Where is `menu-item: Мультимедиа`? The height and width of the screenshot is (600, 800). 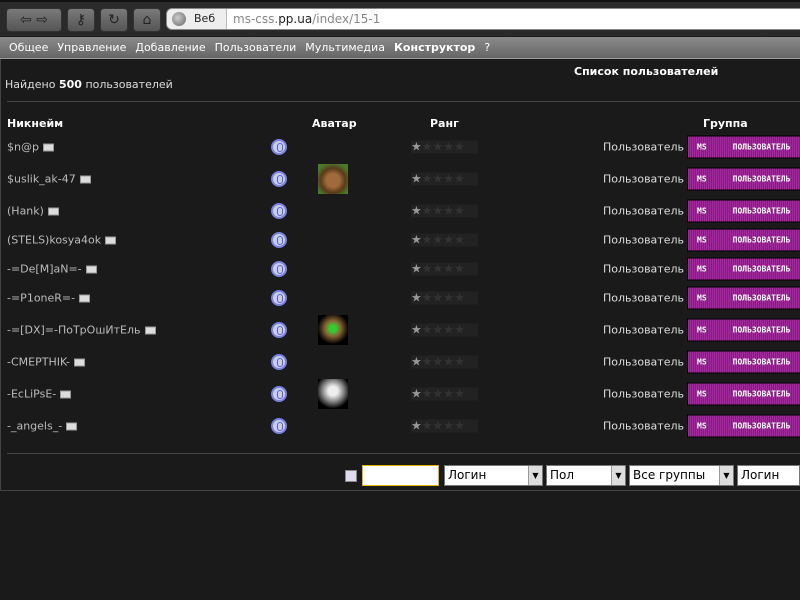 menu-item: Мультимедиа is located at coordinates (345, 47).